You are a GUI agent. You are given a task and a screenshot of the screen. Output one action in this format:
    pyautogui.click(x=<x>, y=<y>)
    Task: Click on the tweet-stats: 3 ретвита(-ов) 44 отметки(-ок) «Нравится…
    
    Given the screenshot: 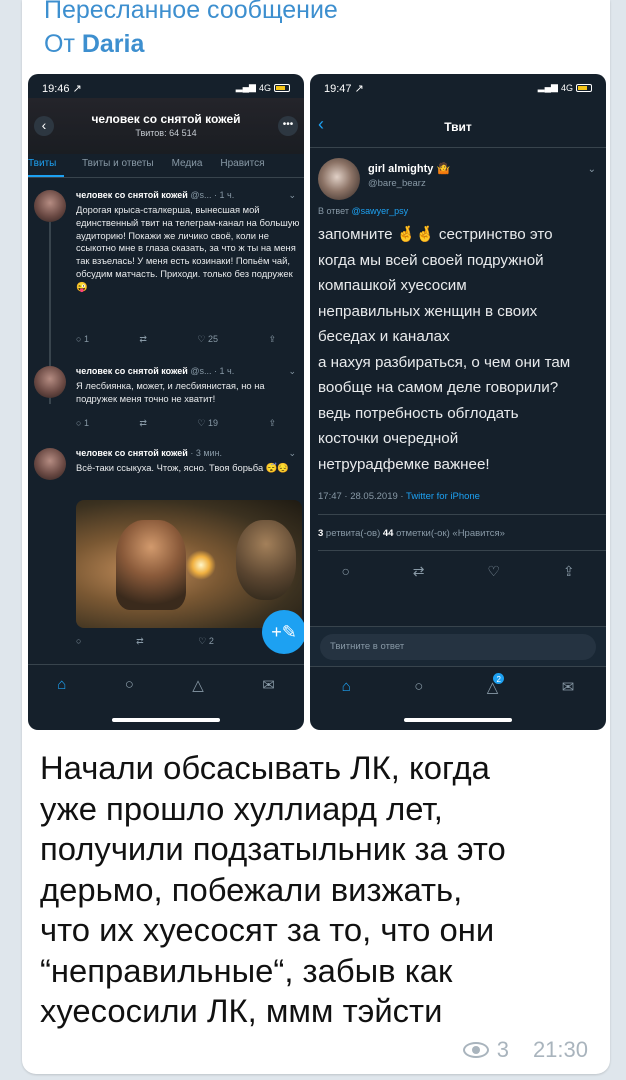 What is the action you would take?
    pyautogui.click(x=411, y=533)
    